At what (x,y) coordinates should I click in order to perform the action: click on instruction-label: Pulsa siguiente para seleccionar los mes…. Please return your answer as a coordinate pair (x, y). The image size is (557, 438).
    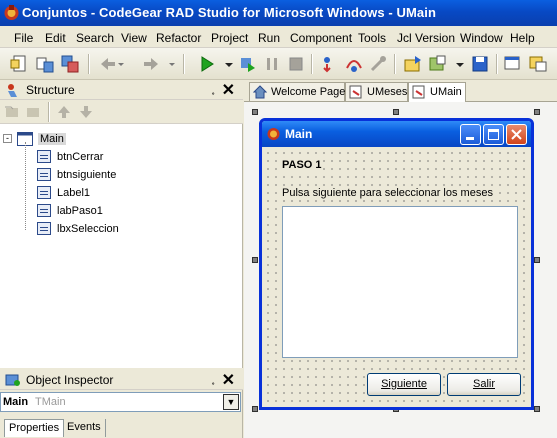
    Looking at the image, I should click on (387, 193).